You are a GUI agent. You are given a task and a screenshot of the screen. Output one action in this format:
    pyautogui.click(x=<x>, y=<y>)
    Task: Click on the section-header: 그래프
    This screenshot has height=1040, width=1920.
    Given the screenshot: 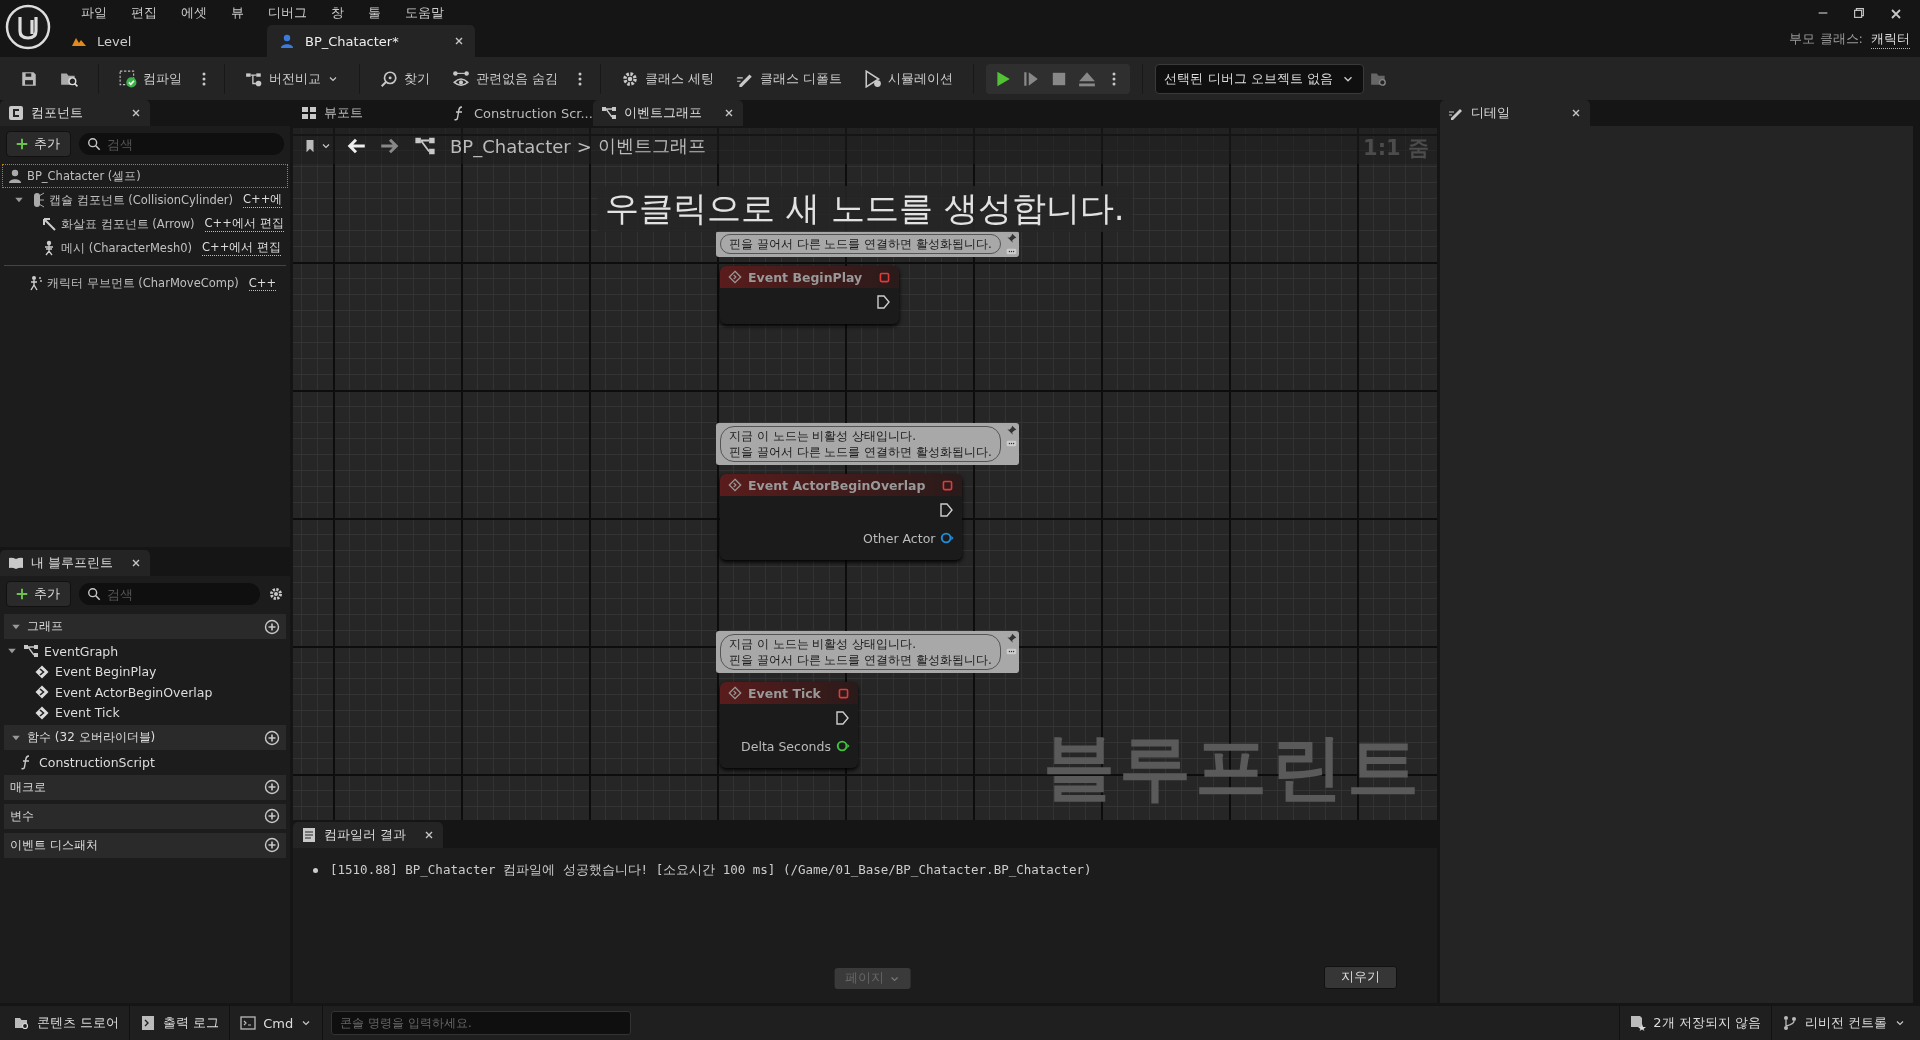 What is the action you would take?
    pyautogui.click(x=145, y=626)
    